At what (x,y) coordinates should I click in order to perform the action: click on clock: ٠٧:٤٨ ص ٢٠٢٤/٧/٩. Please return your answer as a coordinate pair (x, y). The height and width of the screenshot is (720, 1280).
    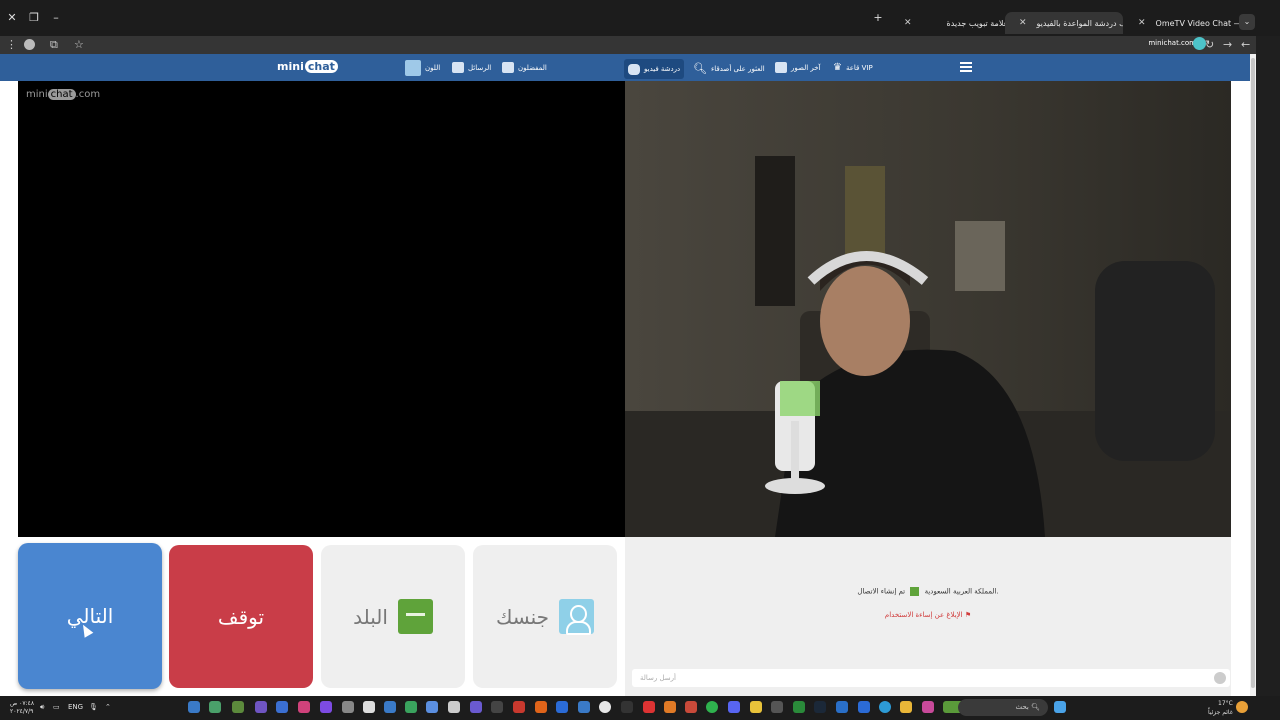
    Looking at the image, I should click on (22, 708).